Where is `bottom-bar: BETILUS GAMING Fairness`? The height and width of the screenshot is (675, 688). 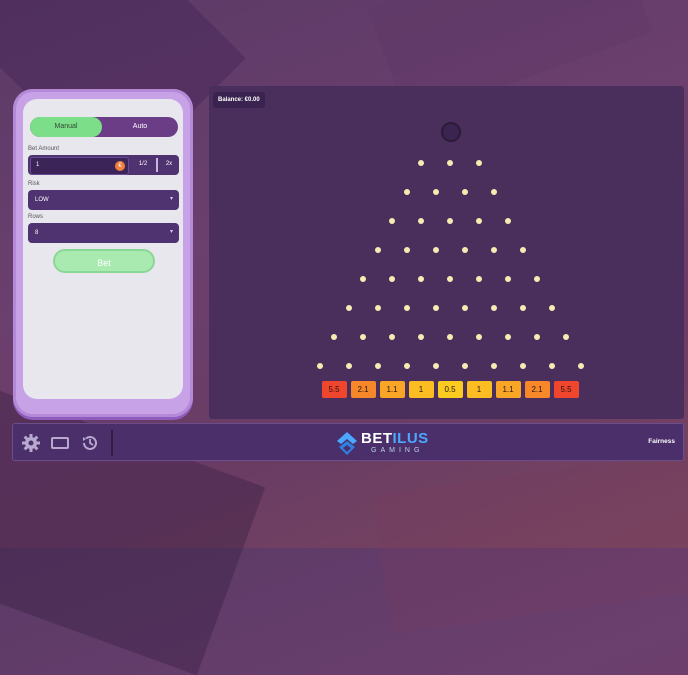 bottom-bar: BETILUS GAMING Fairness is located at coordinates (348, 442).